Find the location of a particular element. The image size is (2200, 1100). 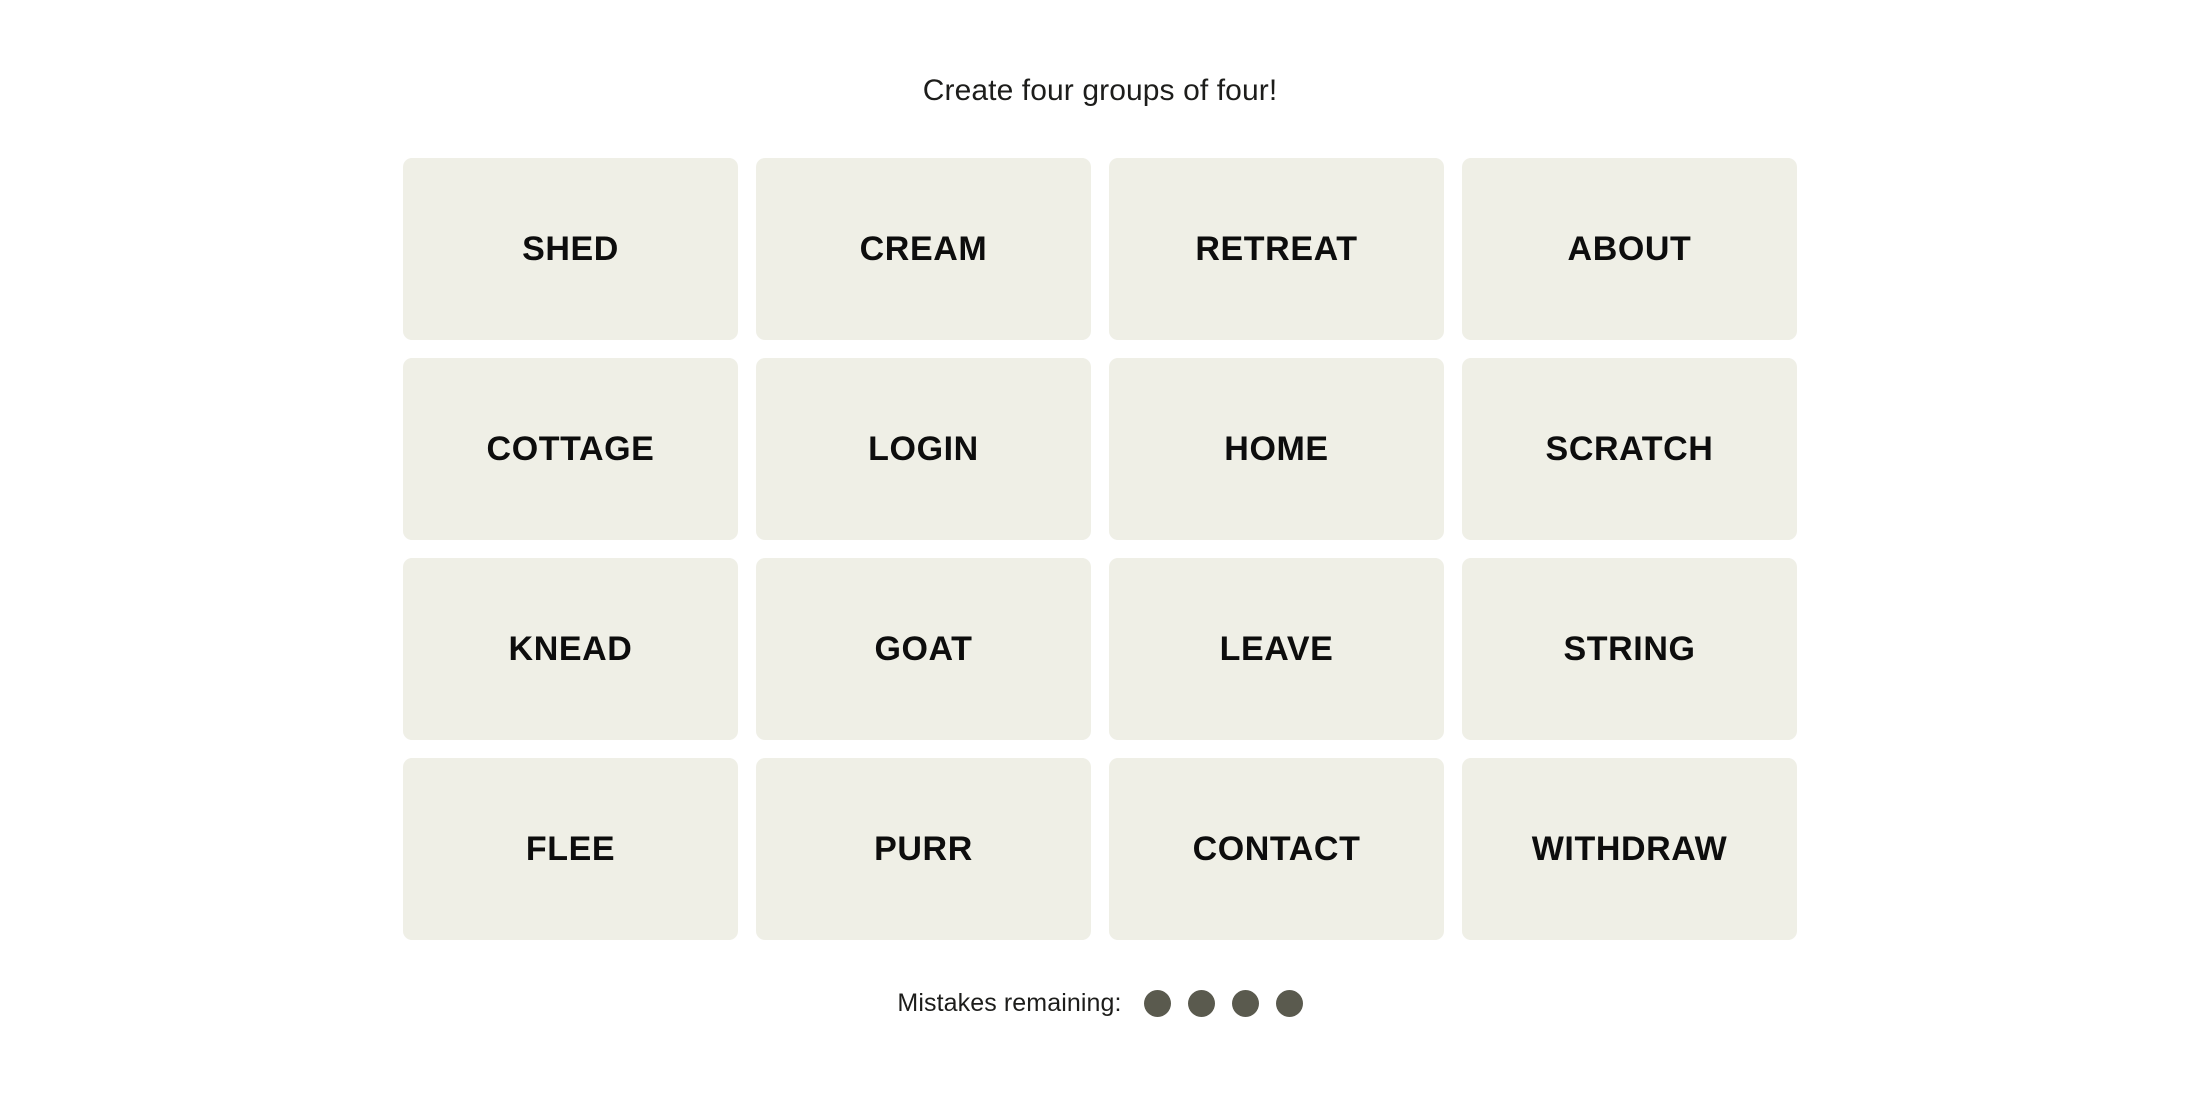

word-tile-label: CREAM is located at coordinates (923, 249).